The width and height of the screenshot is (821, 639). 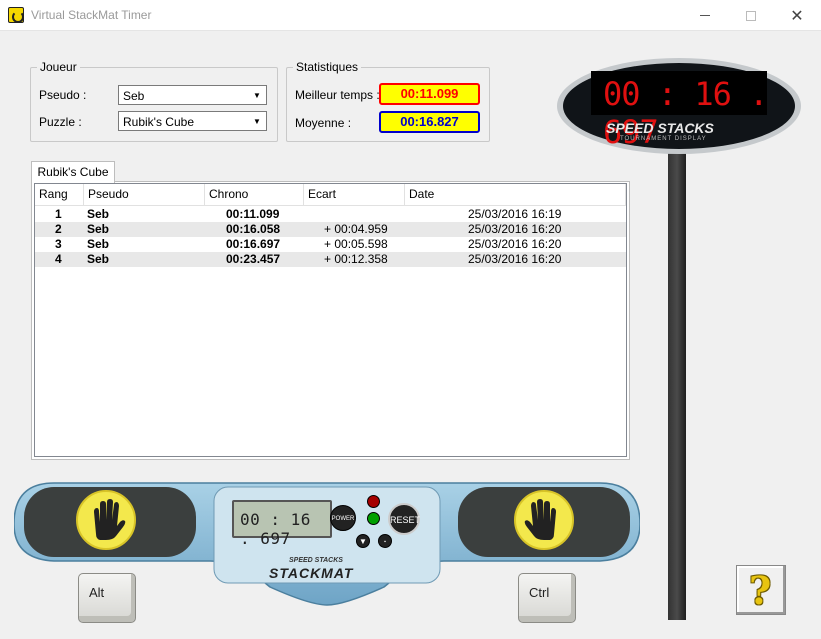 What do you see at coordinates (343, 518) in the screenshot?
I see `power-button: POWER` at bounding box center [343, 518].